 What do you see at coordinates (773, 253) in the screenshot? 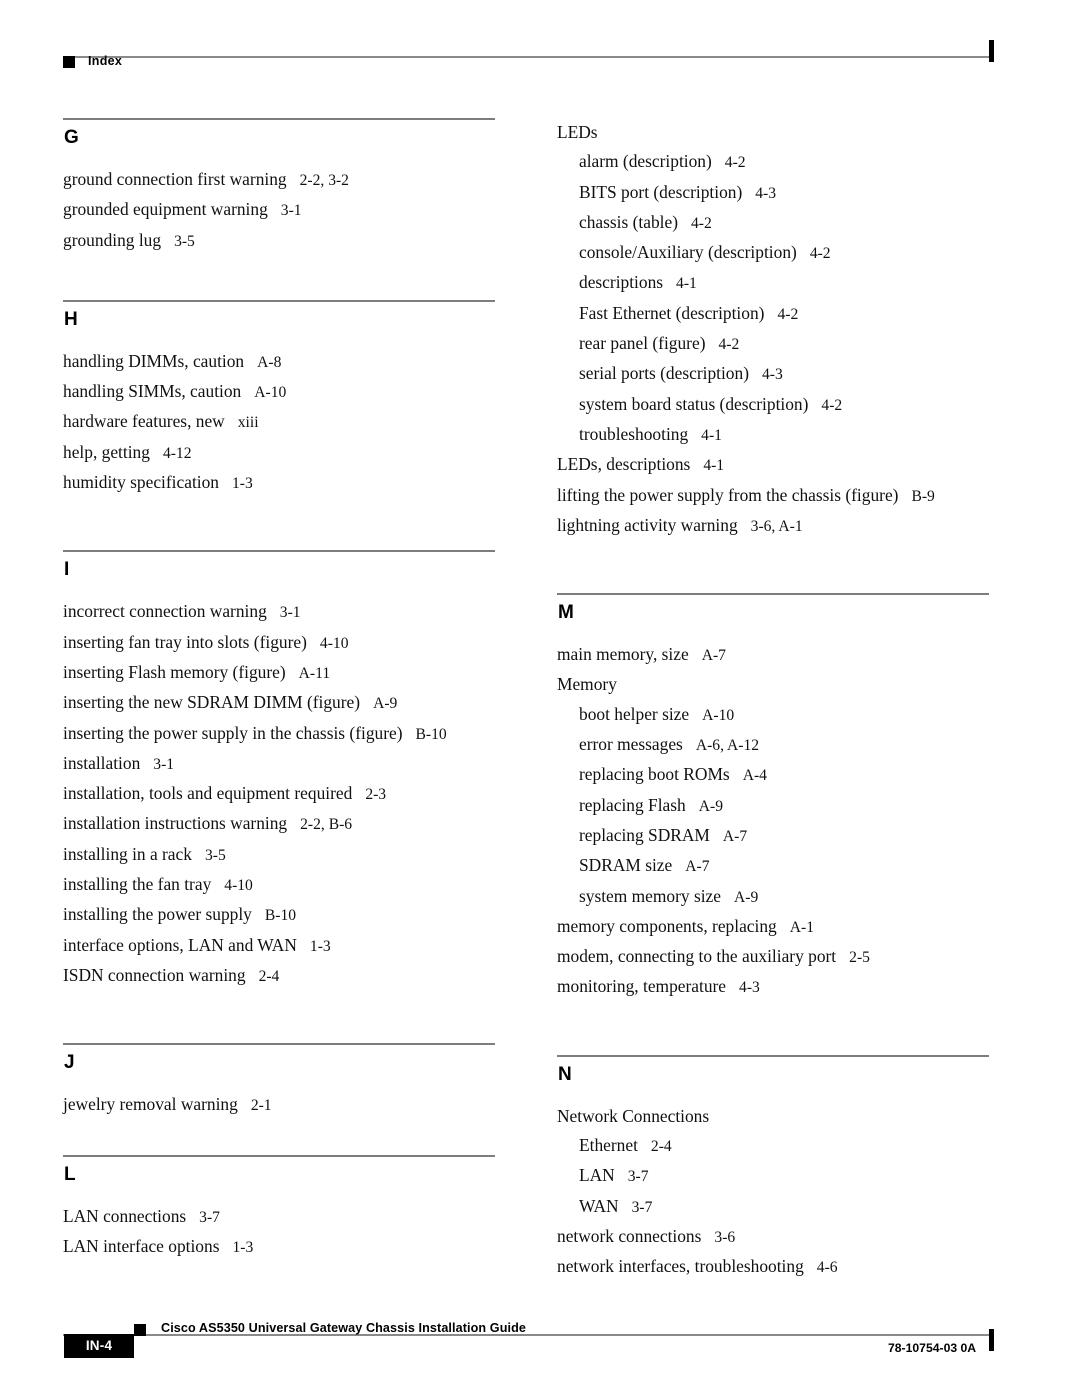
I see `index-subentry: console/Auxiliary (description) 4-2` at bounding box center [773, 253].